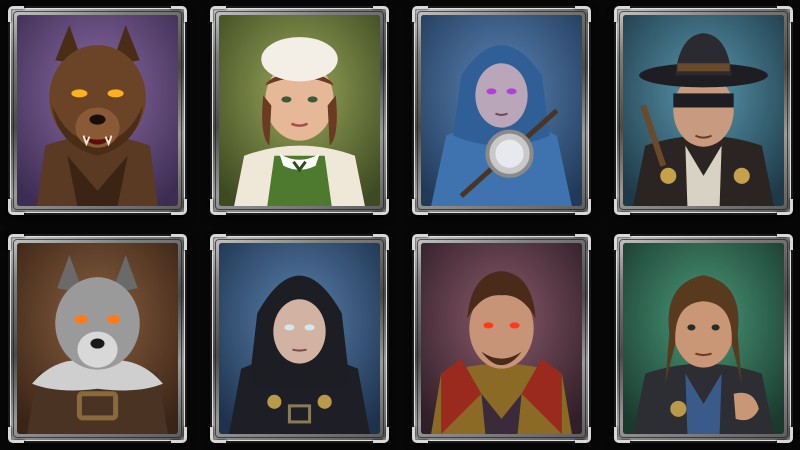 The image size is (800, 450). I want to click on character-card-blue-hooded-mage, so click(501, 110).